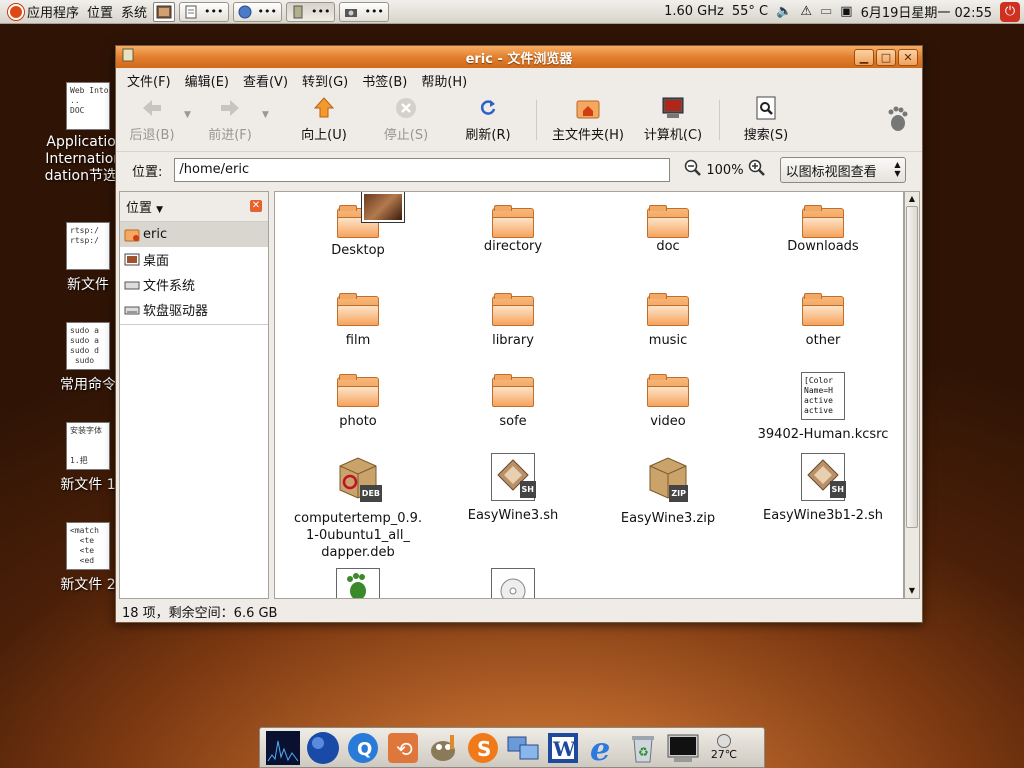 The image size is (1024, 768). What do you see at coordinates (483, 748) in the screenshot?
I see `skype-icon: S` at bounding box center [483, 748].